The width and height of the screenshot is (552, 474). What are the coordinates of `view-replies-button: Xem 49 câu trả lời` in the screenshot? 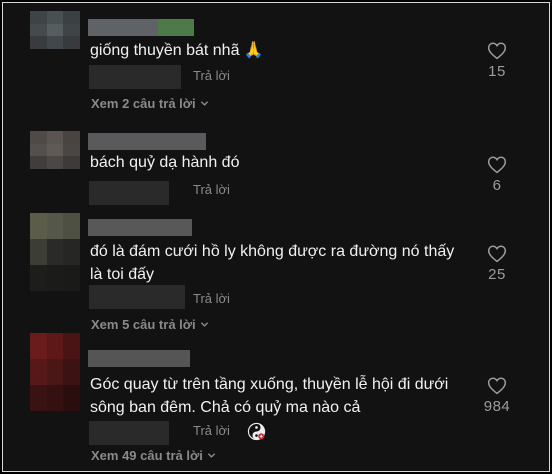 It's located at (153, 455).